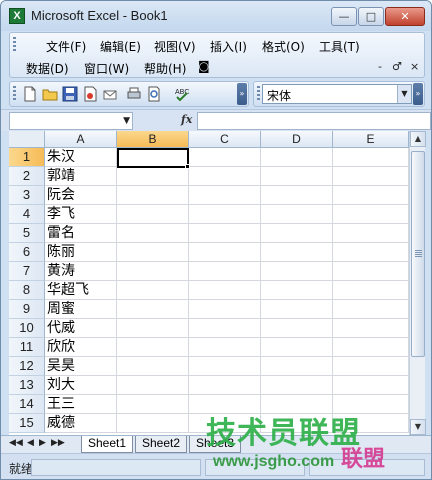 The height and width of the screenshot is (480, 432). I want to click on row-header: 9, so click(27, 309).